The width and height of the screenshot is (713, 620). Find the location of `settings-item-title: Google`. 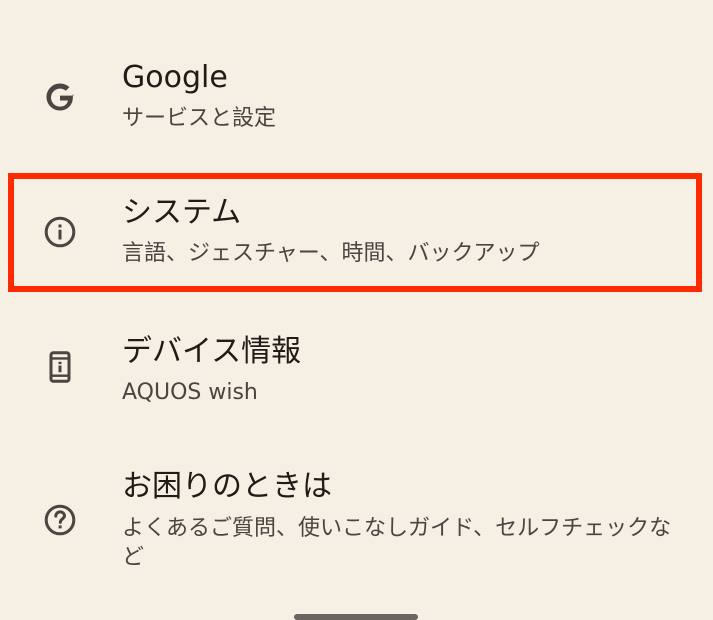

settings-item-title: Google is located at coordinates (175, 77).